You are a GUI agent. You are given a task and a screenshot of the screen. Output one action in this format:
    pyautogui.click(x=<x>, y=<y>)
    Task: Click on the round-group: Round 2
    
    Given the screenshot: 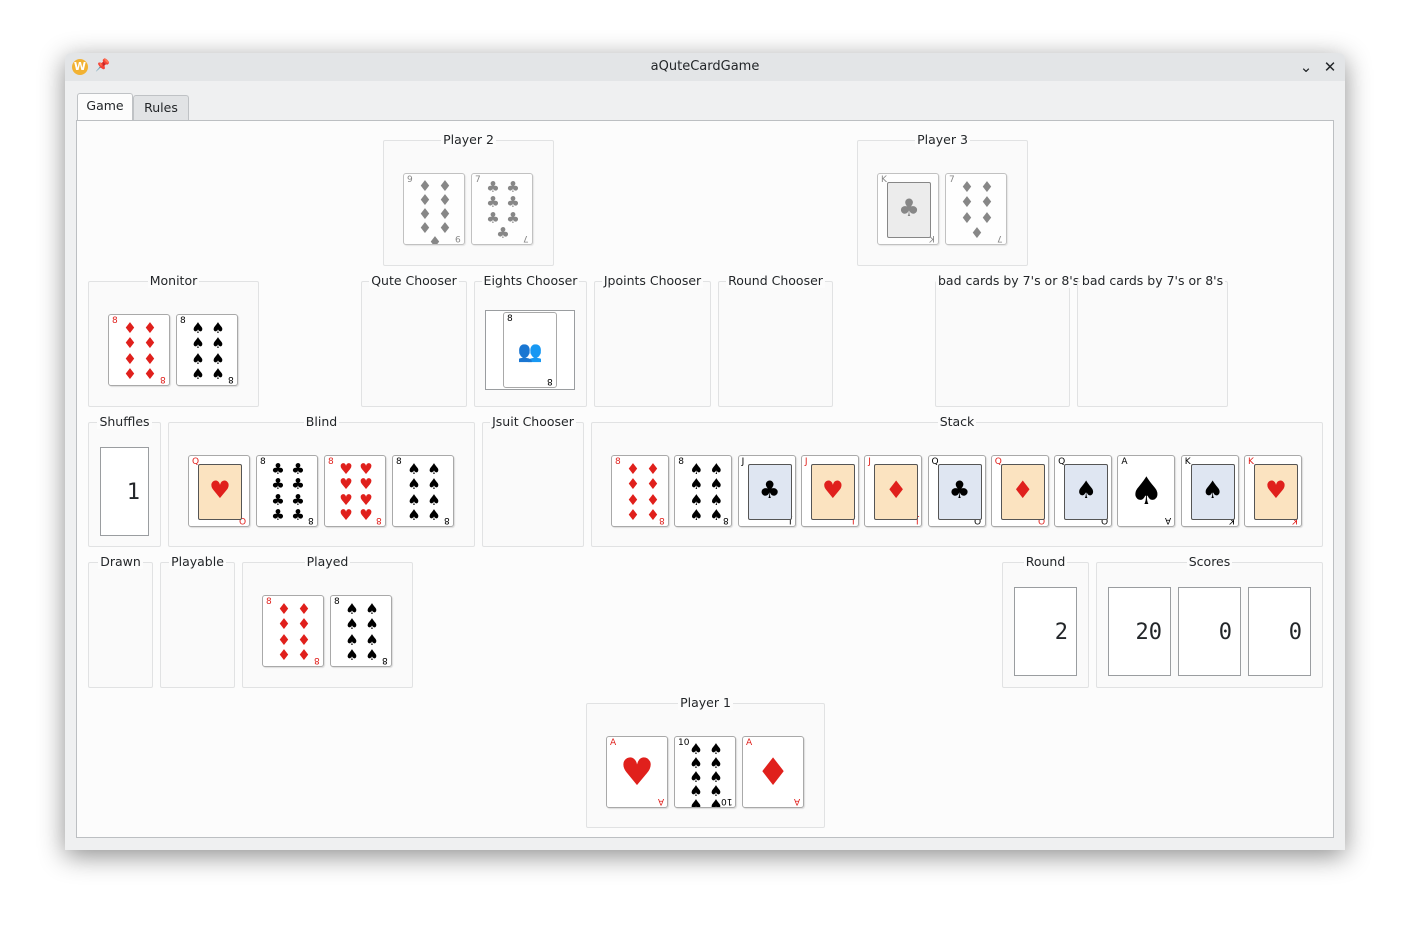 What is the action you would take?
    pyautogui.click(x=1045, y=621)
    